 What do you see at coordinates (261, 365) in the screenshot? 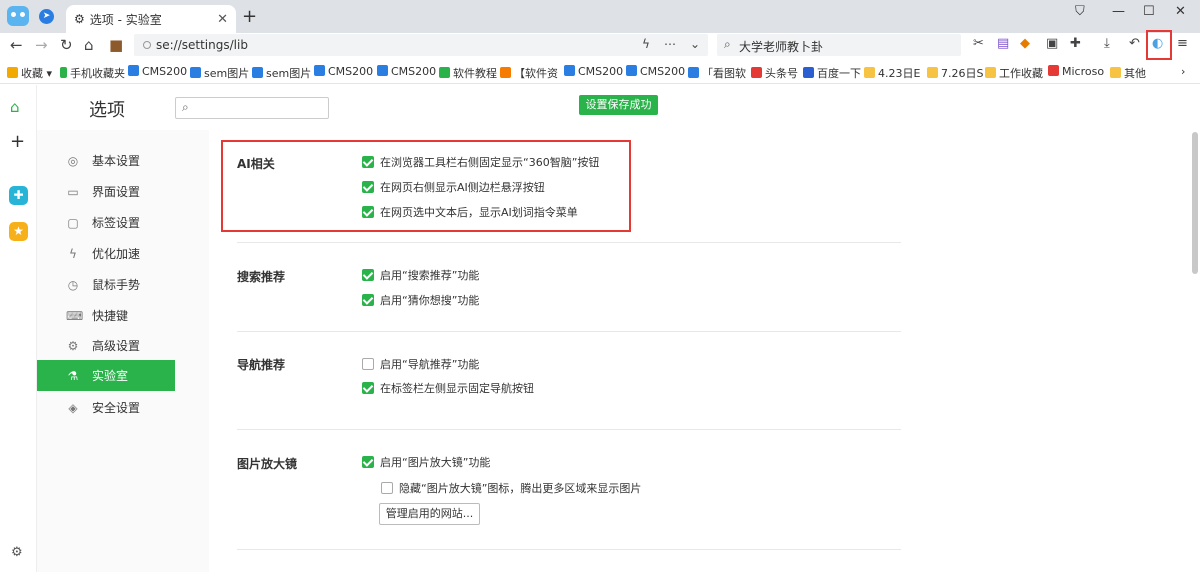
I see `section-title-navigation: 导航推荐` at bounding box center [261, 365].